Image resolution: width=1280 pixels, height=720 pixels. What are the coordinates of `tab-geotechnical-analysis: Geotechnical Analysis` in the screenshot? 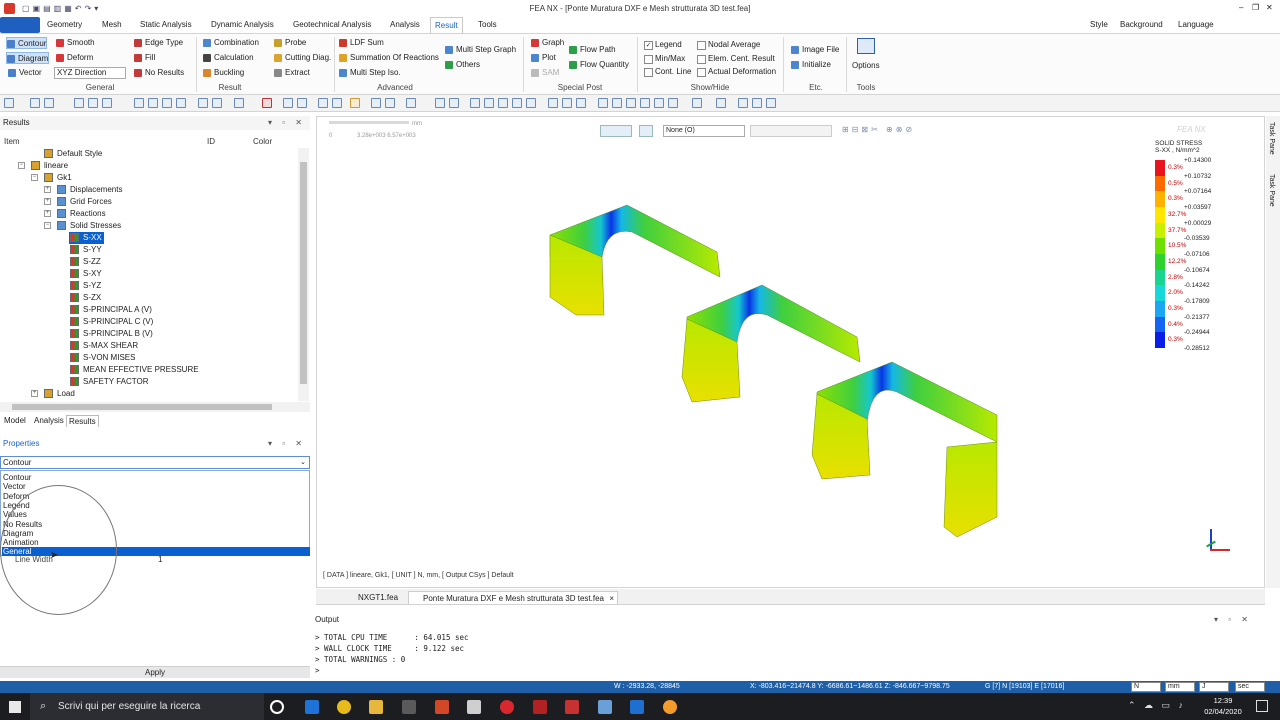 It's located at (332, 25).